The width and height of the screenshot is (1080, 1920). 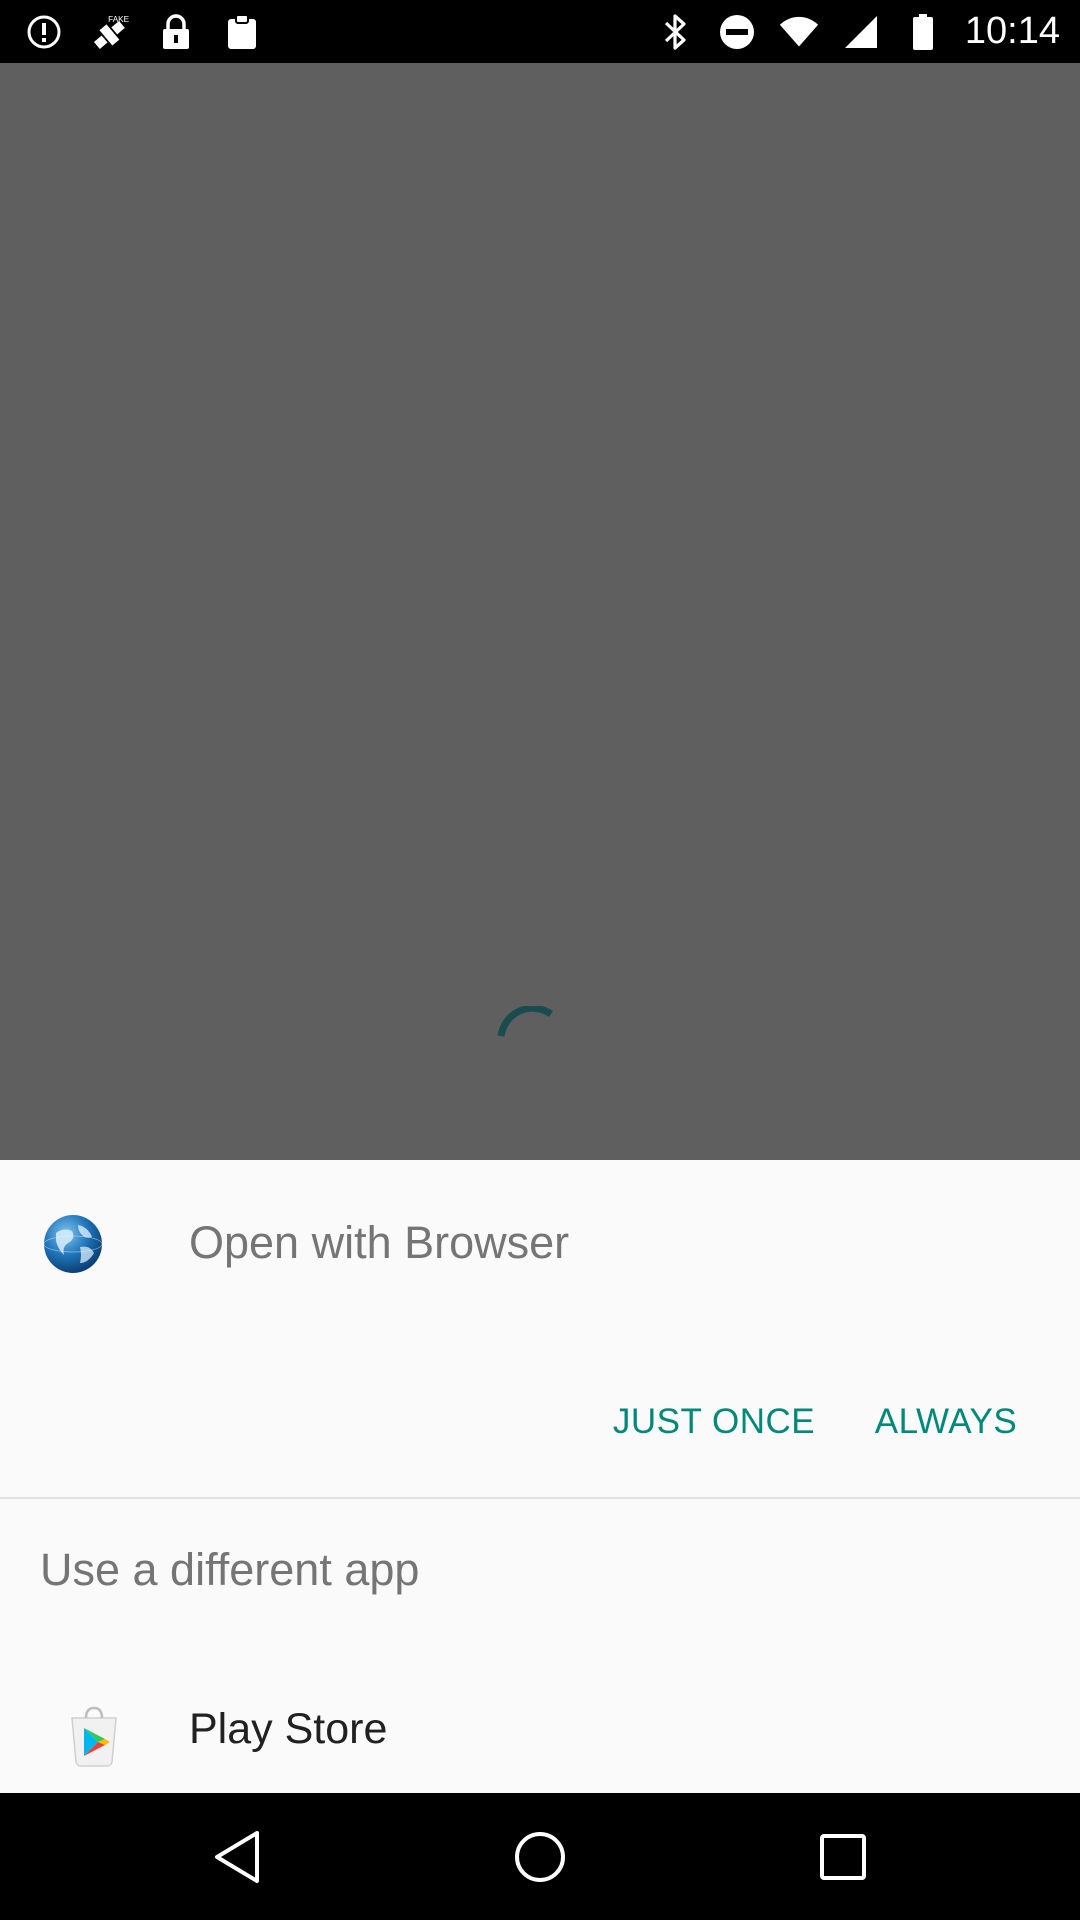 What do you see at coordinates (714, 1422) in the screenshot?
I see `just-once-button: JUST ONCE` at bounding box center [714, 1422].